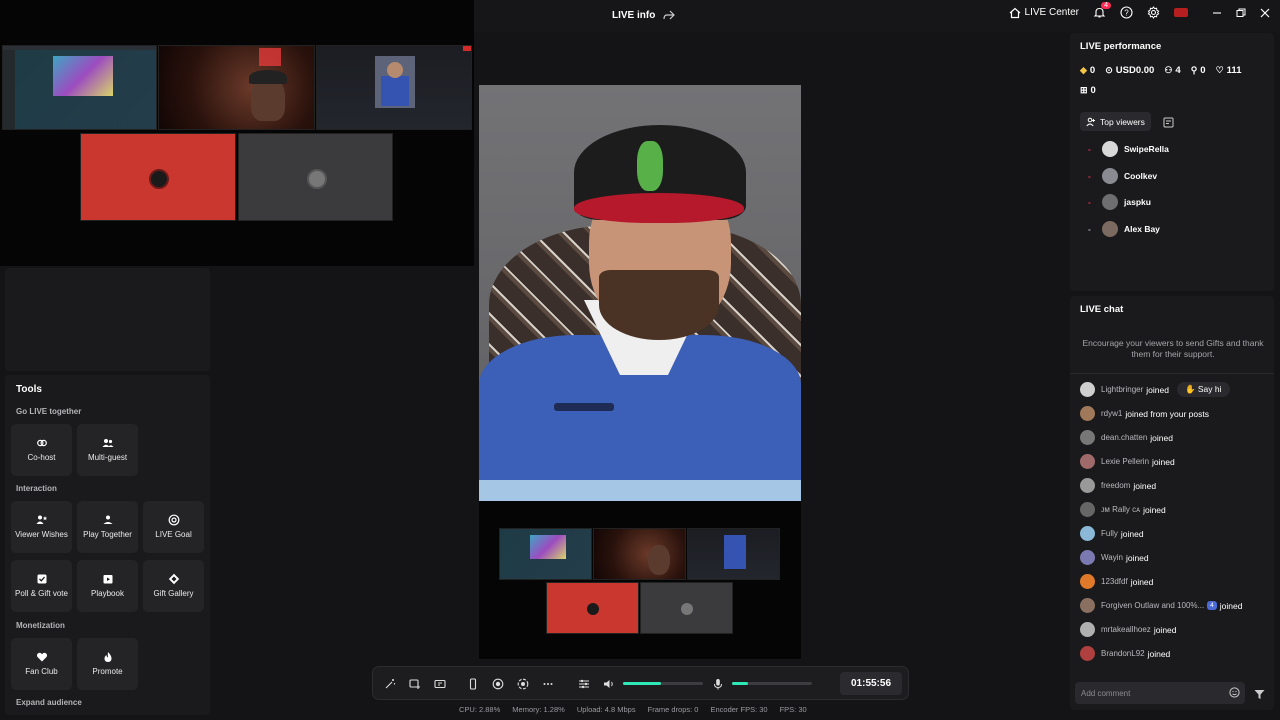  Describe the element at coordinates (1259, 696) in the screenshot. I see `filter-icon` at that location.